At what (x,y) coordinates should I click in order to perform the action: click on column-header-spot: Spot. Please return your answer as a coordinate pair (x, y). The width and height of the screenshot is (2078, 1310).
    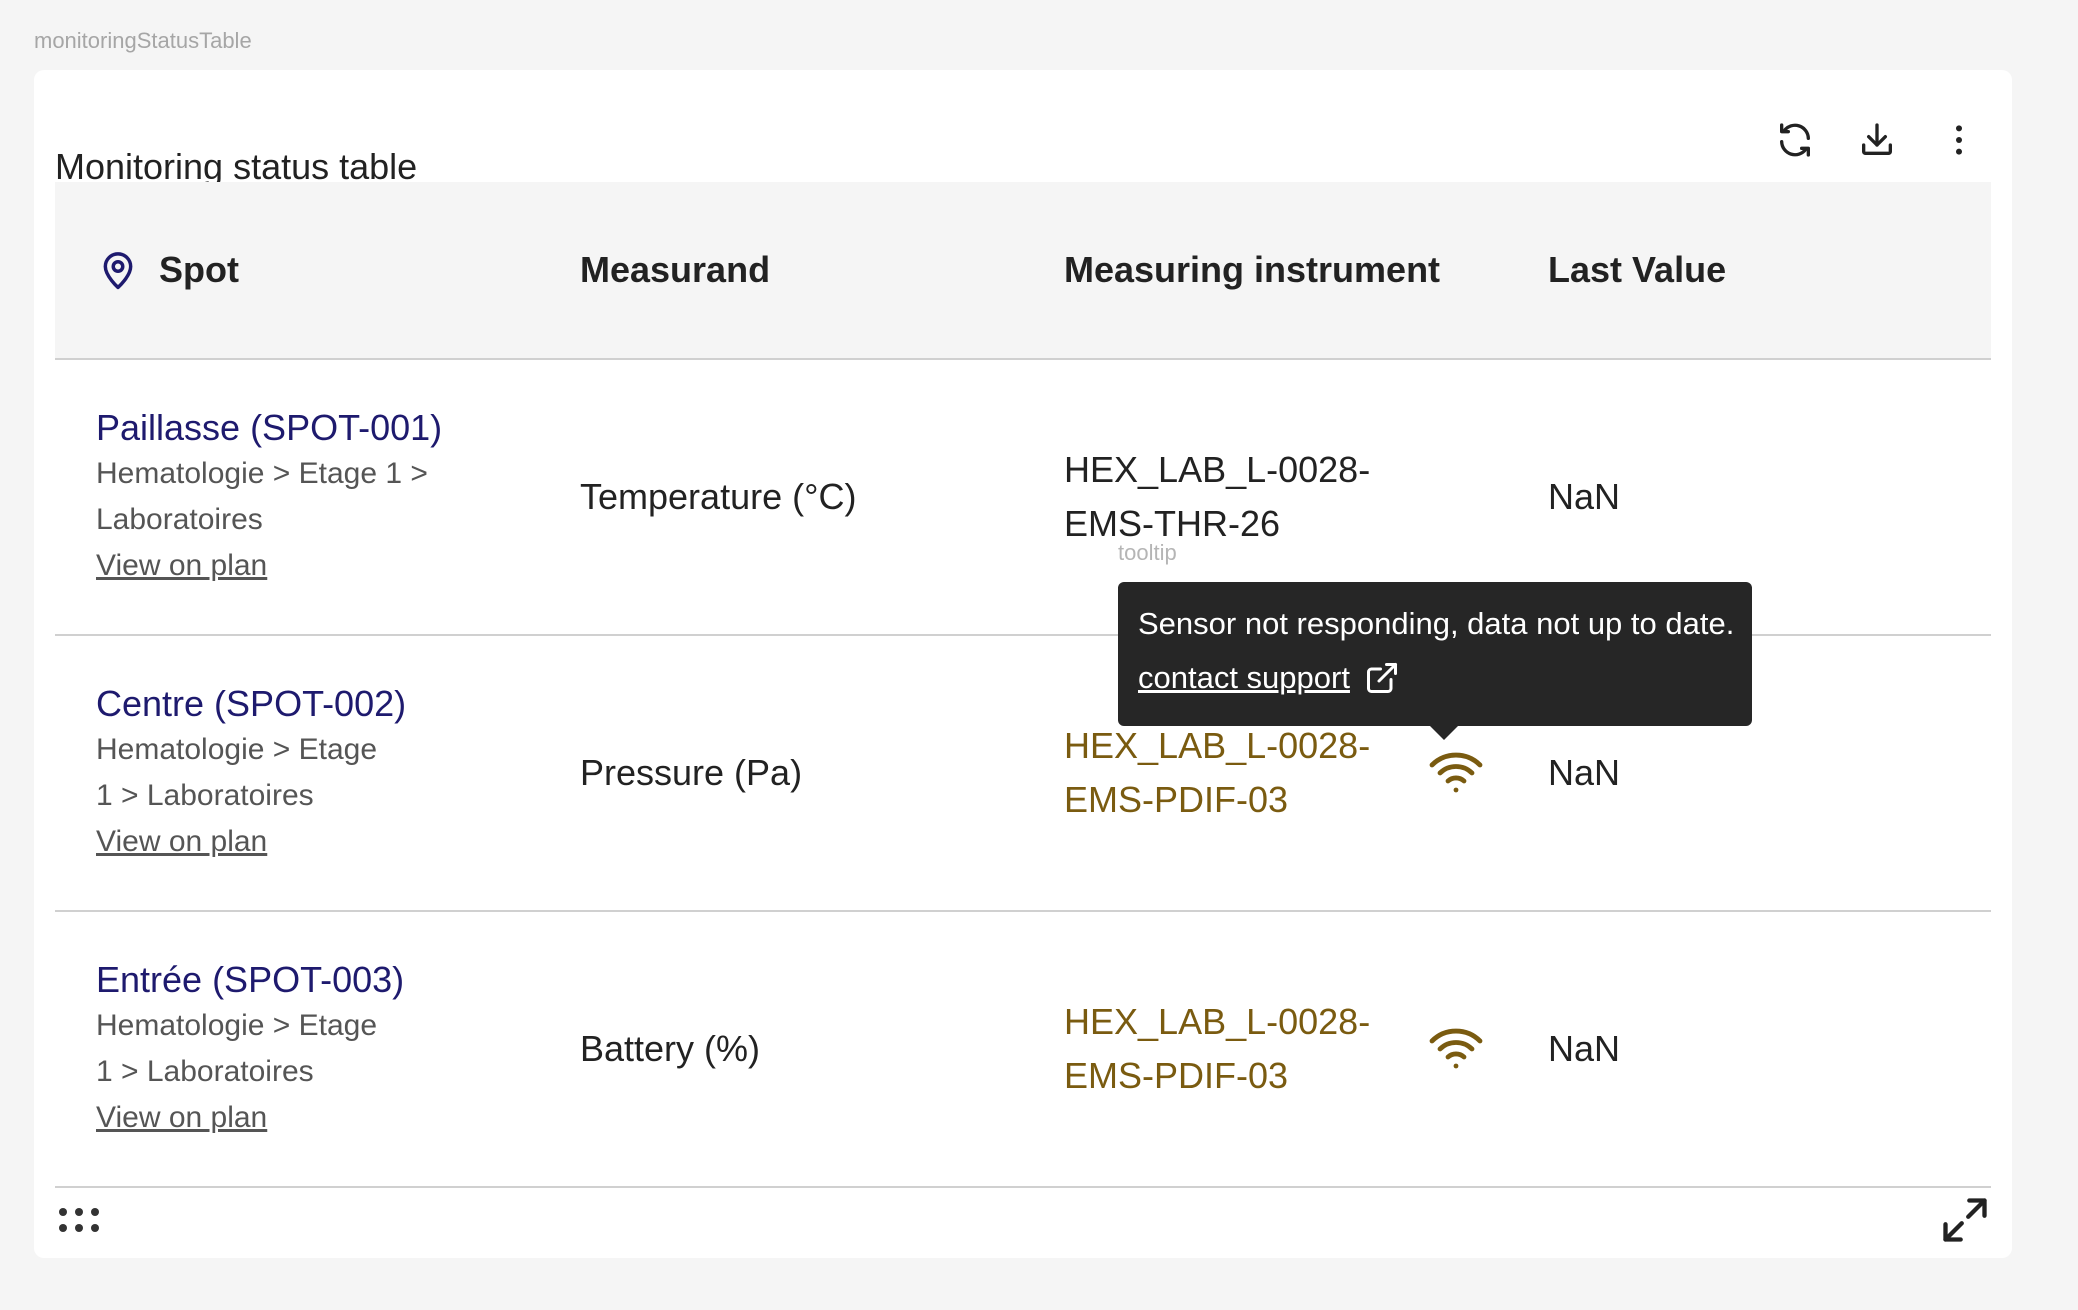
    Looking at the image, I should click on (169, 270).